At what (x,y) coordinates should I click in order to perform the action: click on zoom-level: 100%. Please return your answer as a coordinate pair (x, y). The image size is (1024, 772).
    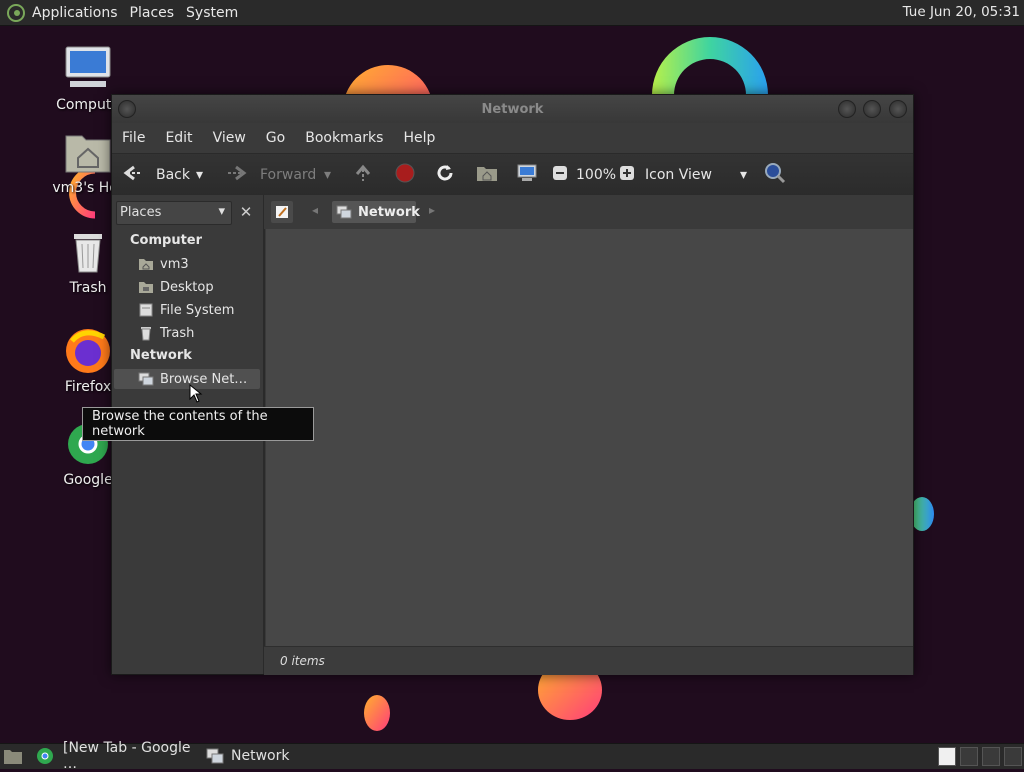
    Looking at the image, I should click on (596, 175).